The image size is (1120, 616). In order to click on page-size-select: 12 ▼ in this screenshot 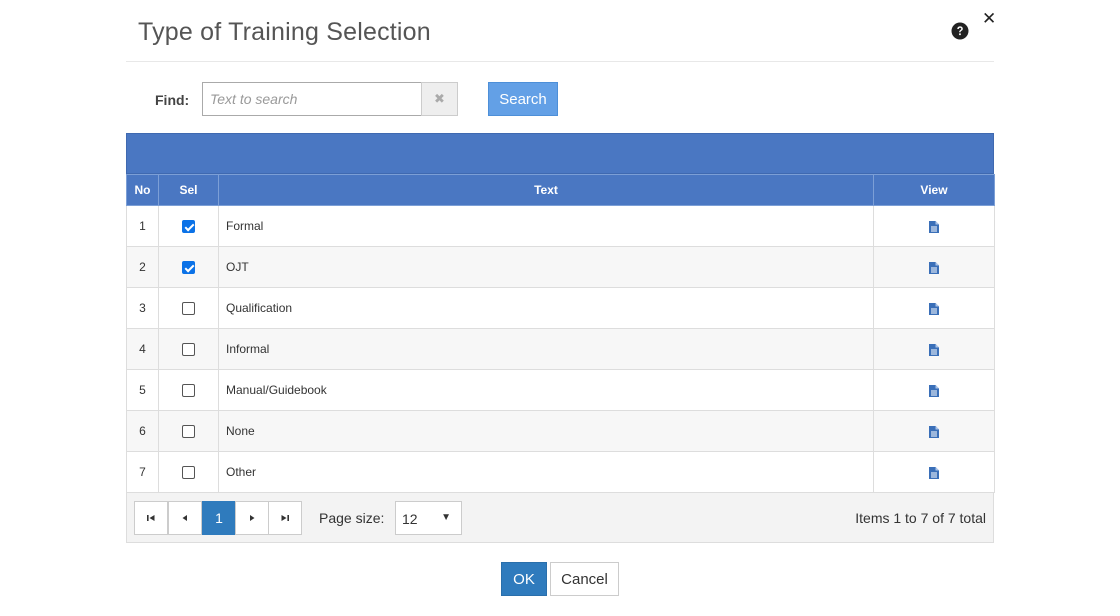, I will do `click(428, 518)`.